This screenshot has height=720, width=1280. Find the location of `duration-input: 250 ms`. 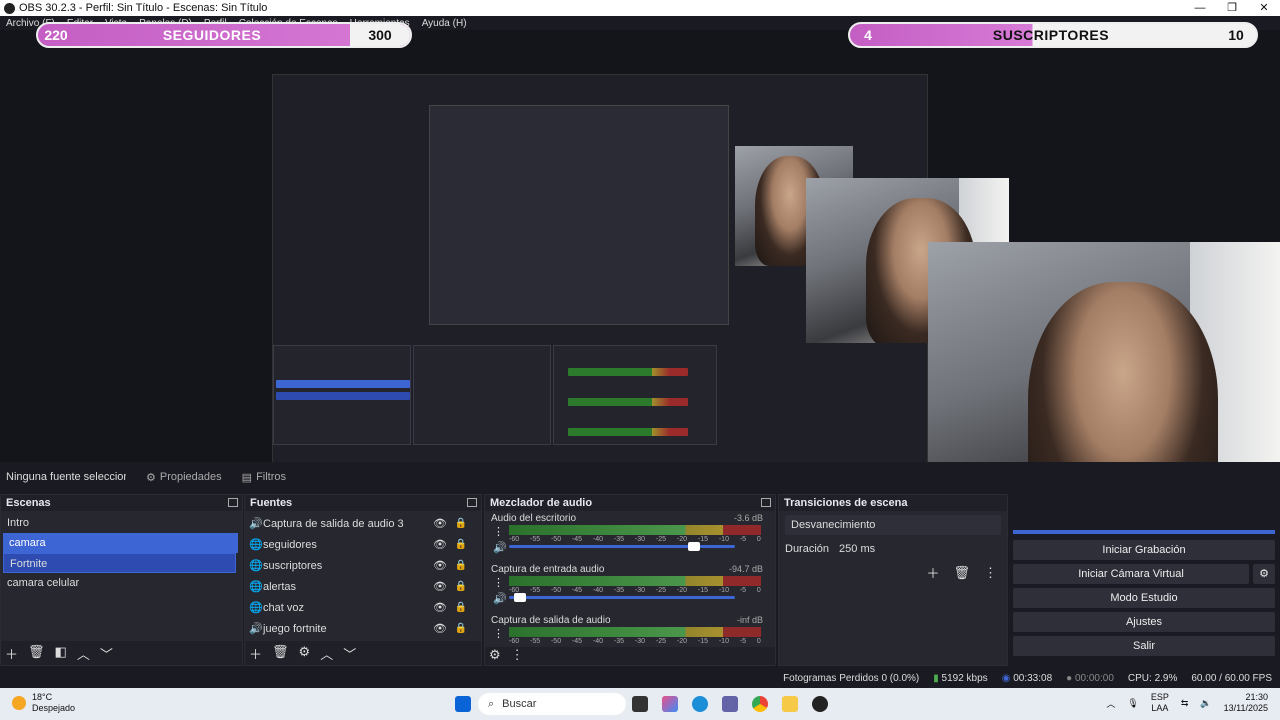

duration-input: 250 ms is located at coordinates (857, 549).